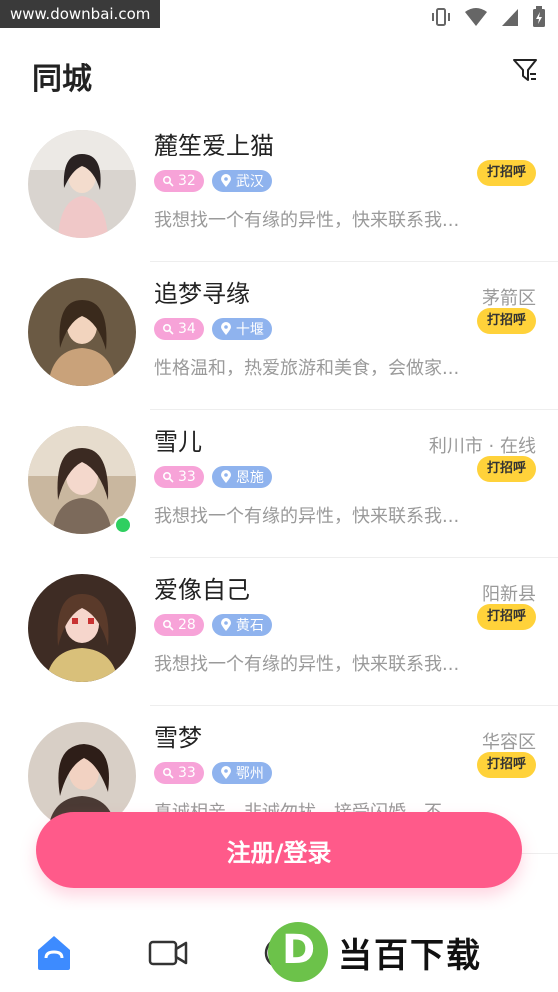 The height and width of the screenshot is (992, 558). I want to click on city-value: 十堰, so click(249, 330).